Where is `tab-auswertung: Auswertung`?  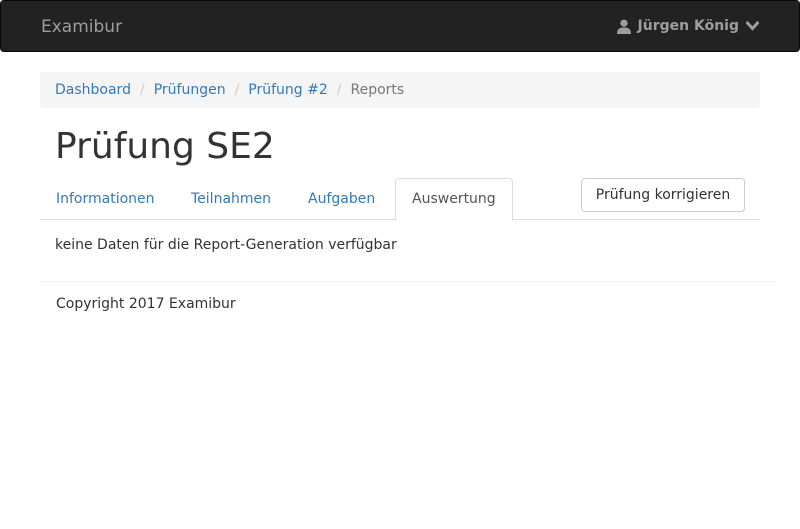
tab-auswertung: Auswertung is located at coordinates (454, 199).